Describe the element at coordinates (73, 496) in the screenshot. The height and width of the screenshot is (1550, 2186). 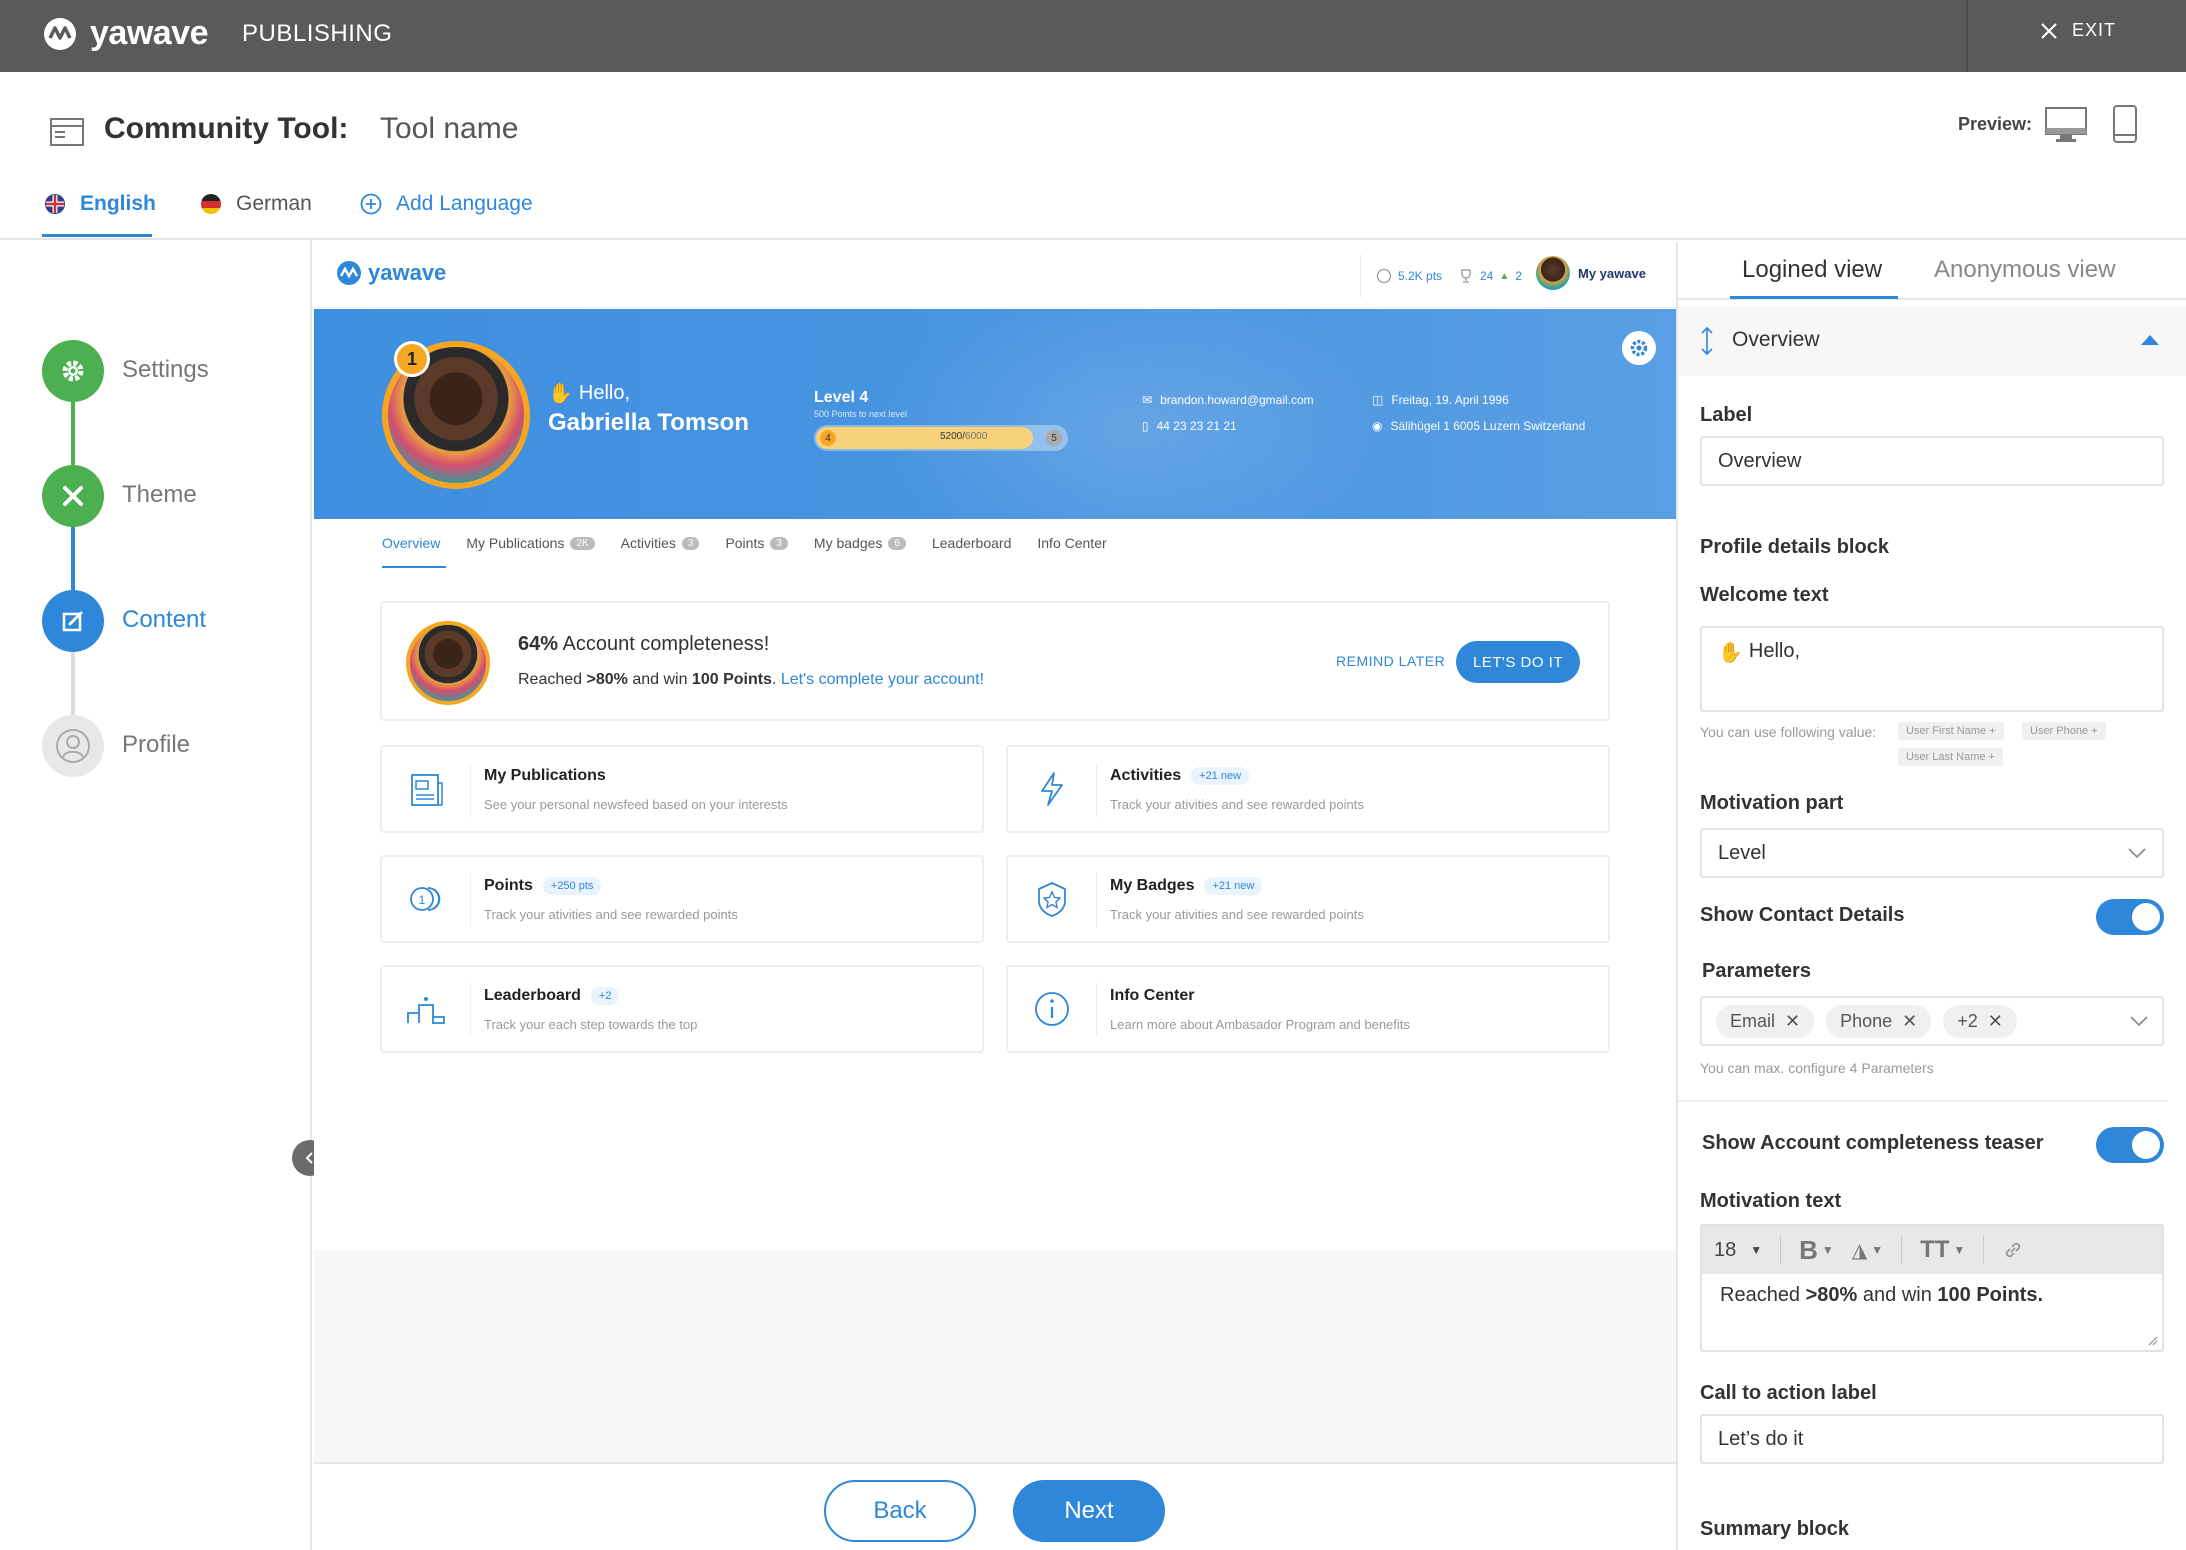
I see `step-theme` at that location.